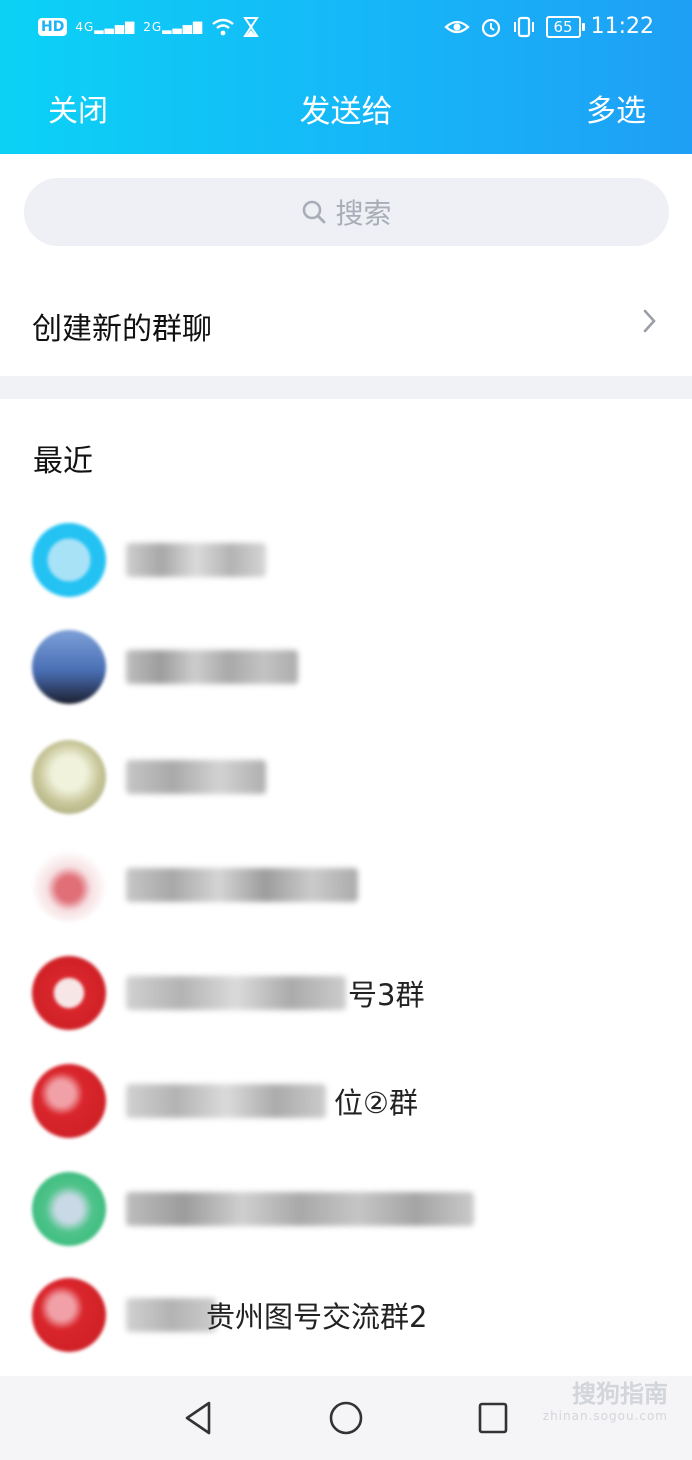  What do you see at coordinates (122, 329) in the screenshot?
I see `create-group-label: 创建新的群聊` at bounding box center [122, 329].